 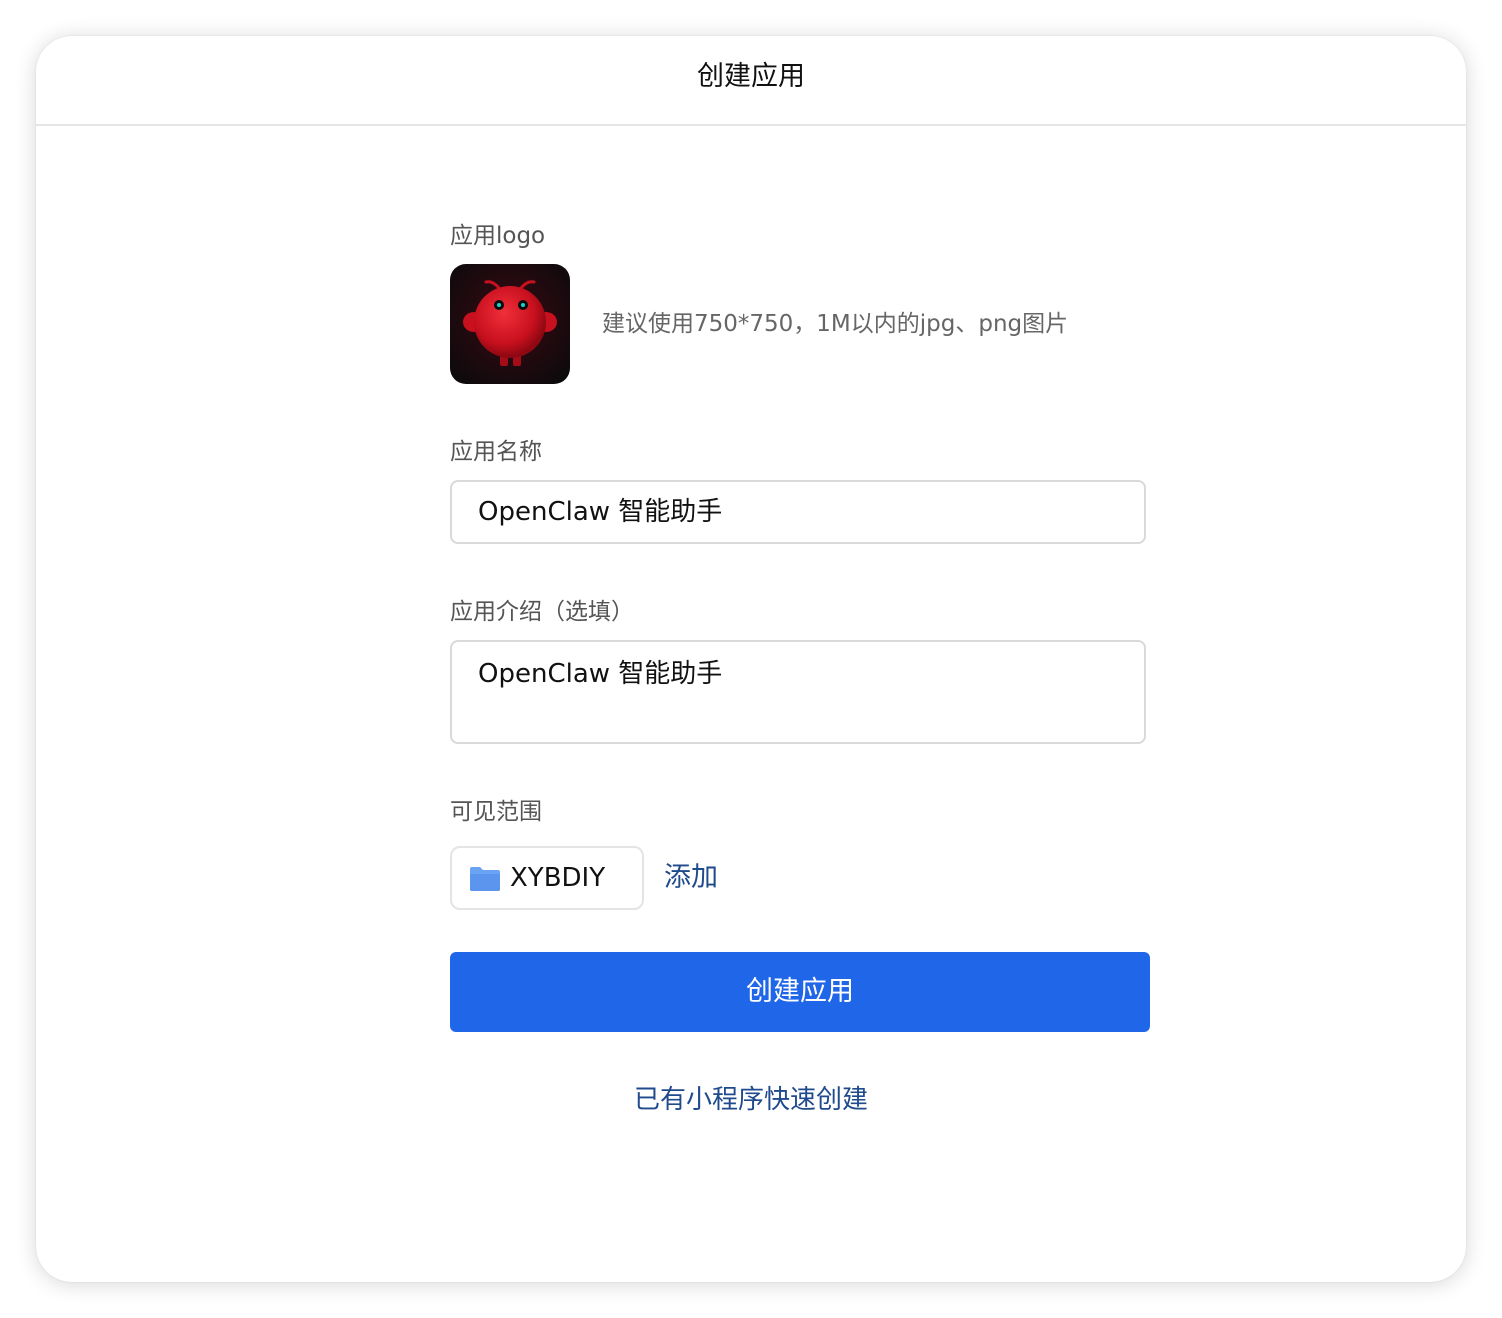 I want to click on app-name-label: 应用名称, so click(x=496, y=452).